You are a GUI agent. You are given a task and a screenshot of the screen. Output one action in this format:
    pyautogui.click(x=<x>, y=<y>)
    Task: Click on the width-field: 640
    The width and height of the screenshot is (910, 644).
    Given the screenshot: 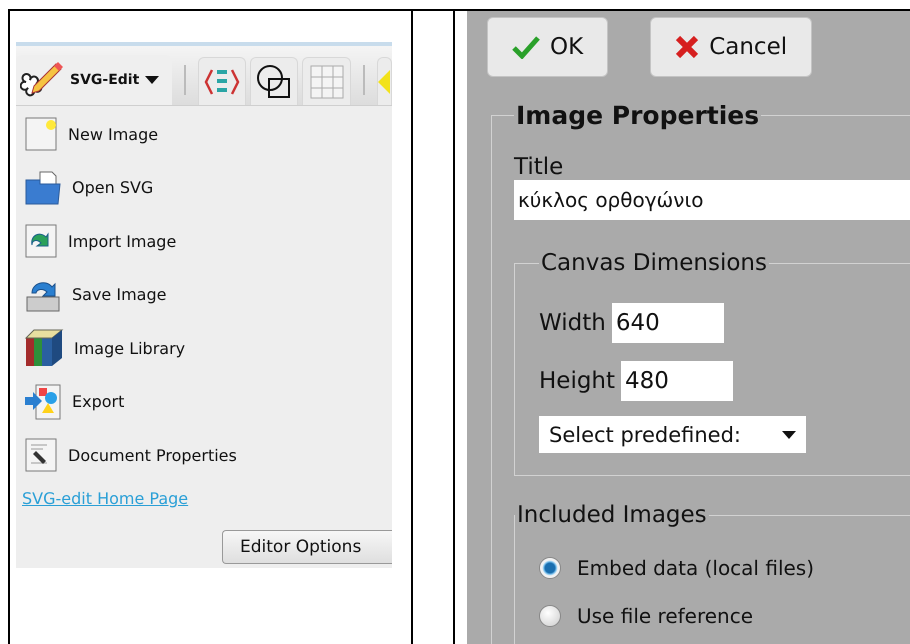 What is the action you would take?
    pyautogui.click(x=668, y=323)
    